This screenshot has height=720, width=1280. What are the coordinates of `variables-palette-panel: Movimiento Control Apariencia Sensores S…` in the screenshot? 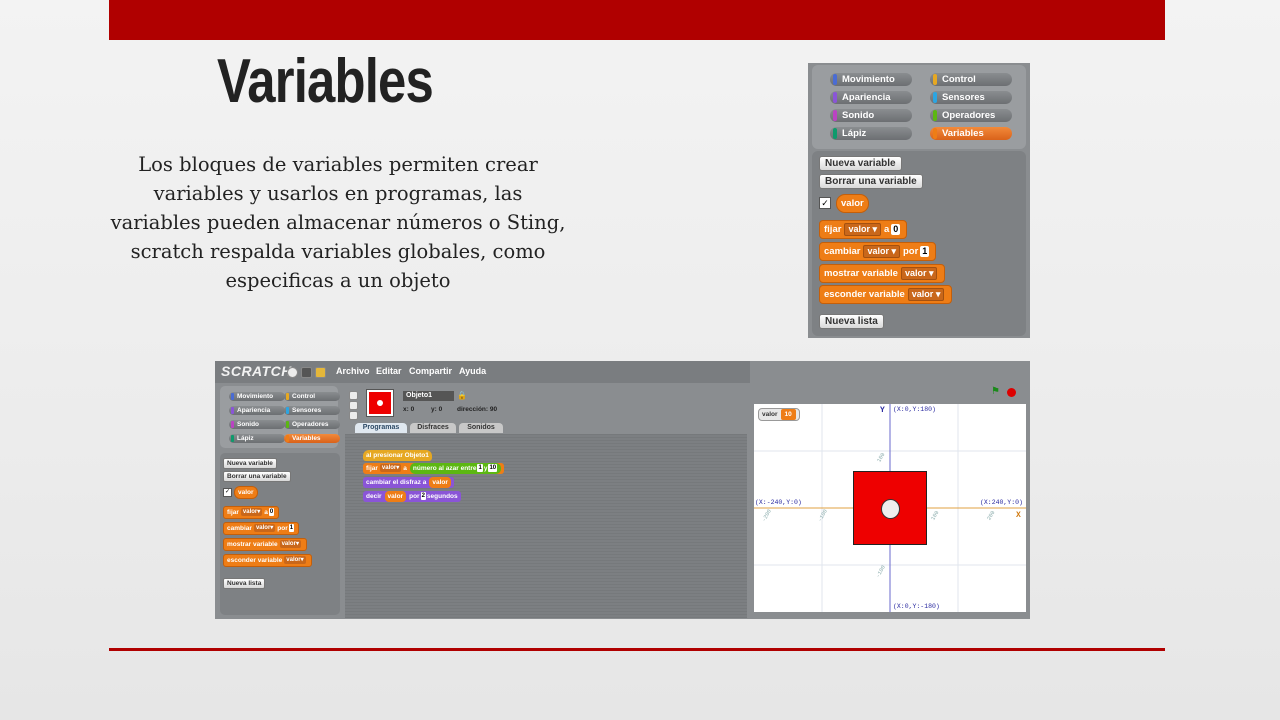 It's located at (919, 200).